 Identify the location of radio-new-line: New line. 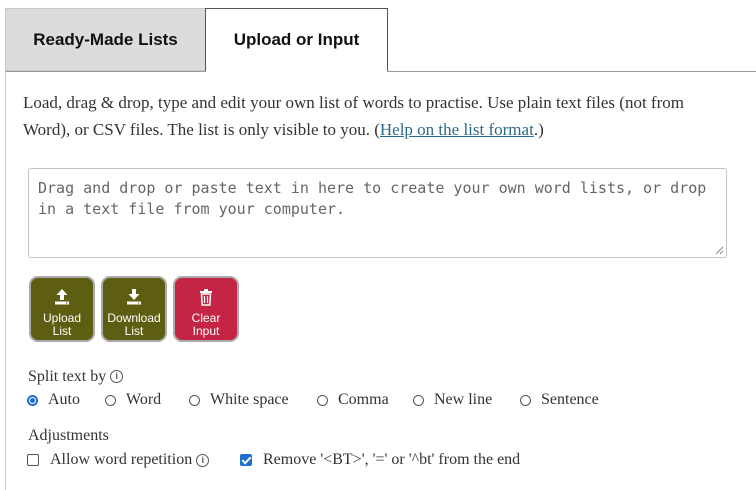
(452, 400).